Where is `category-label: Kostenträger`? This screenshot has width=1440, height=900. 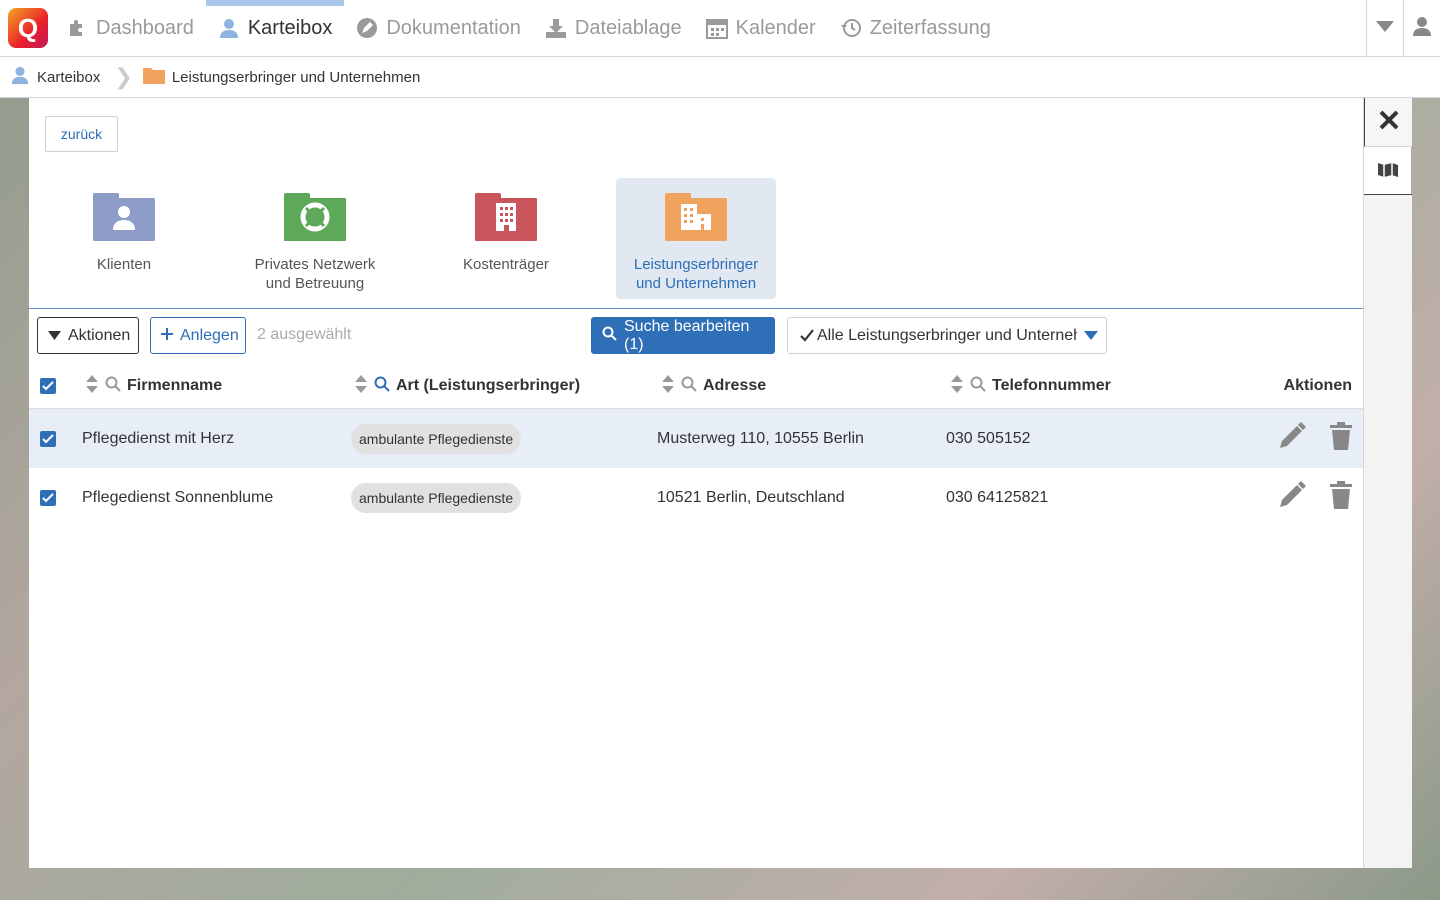 category-label: Kostenträger is located at coordinates (506, 264).